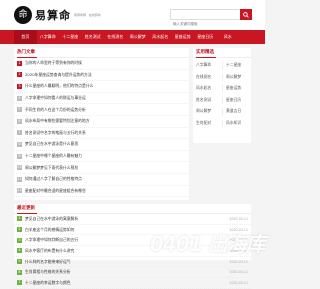 This screenshot has height=289, width=320. What do you see at coordinates (160, 37) in the screenshot?
I see `nav-item: 风水起名` at bounding box center [160, 37].